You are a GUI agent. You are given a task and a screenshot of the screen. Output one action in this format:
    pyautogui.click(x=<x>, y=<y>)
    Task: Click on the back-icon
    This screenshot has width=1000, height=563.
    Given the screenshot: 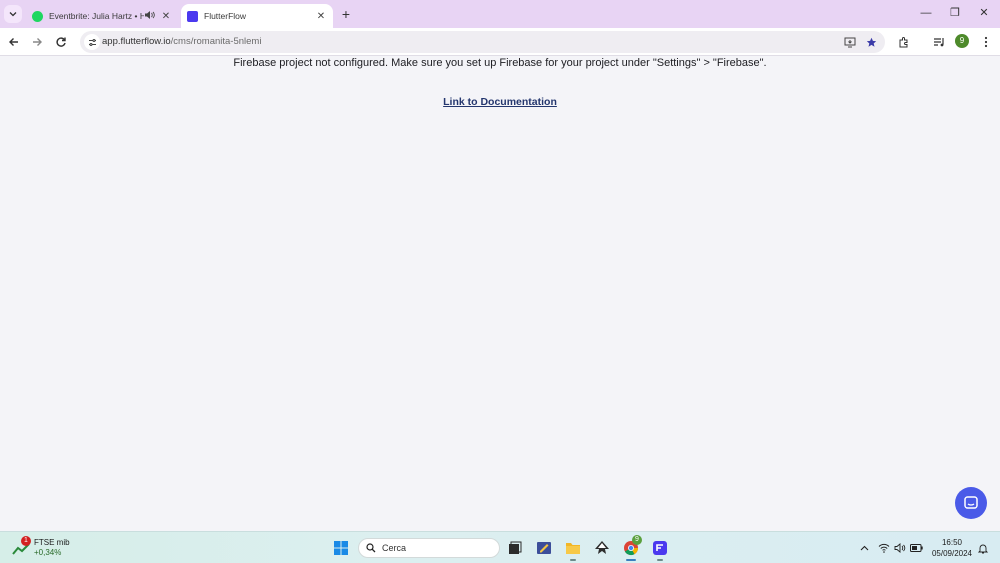 What is the action you would take?
    pyautogui.click(x=14, y=42)
    